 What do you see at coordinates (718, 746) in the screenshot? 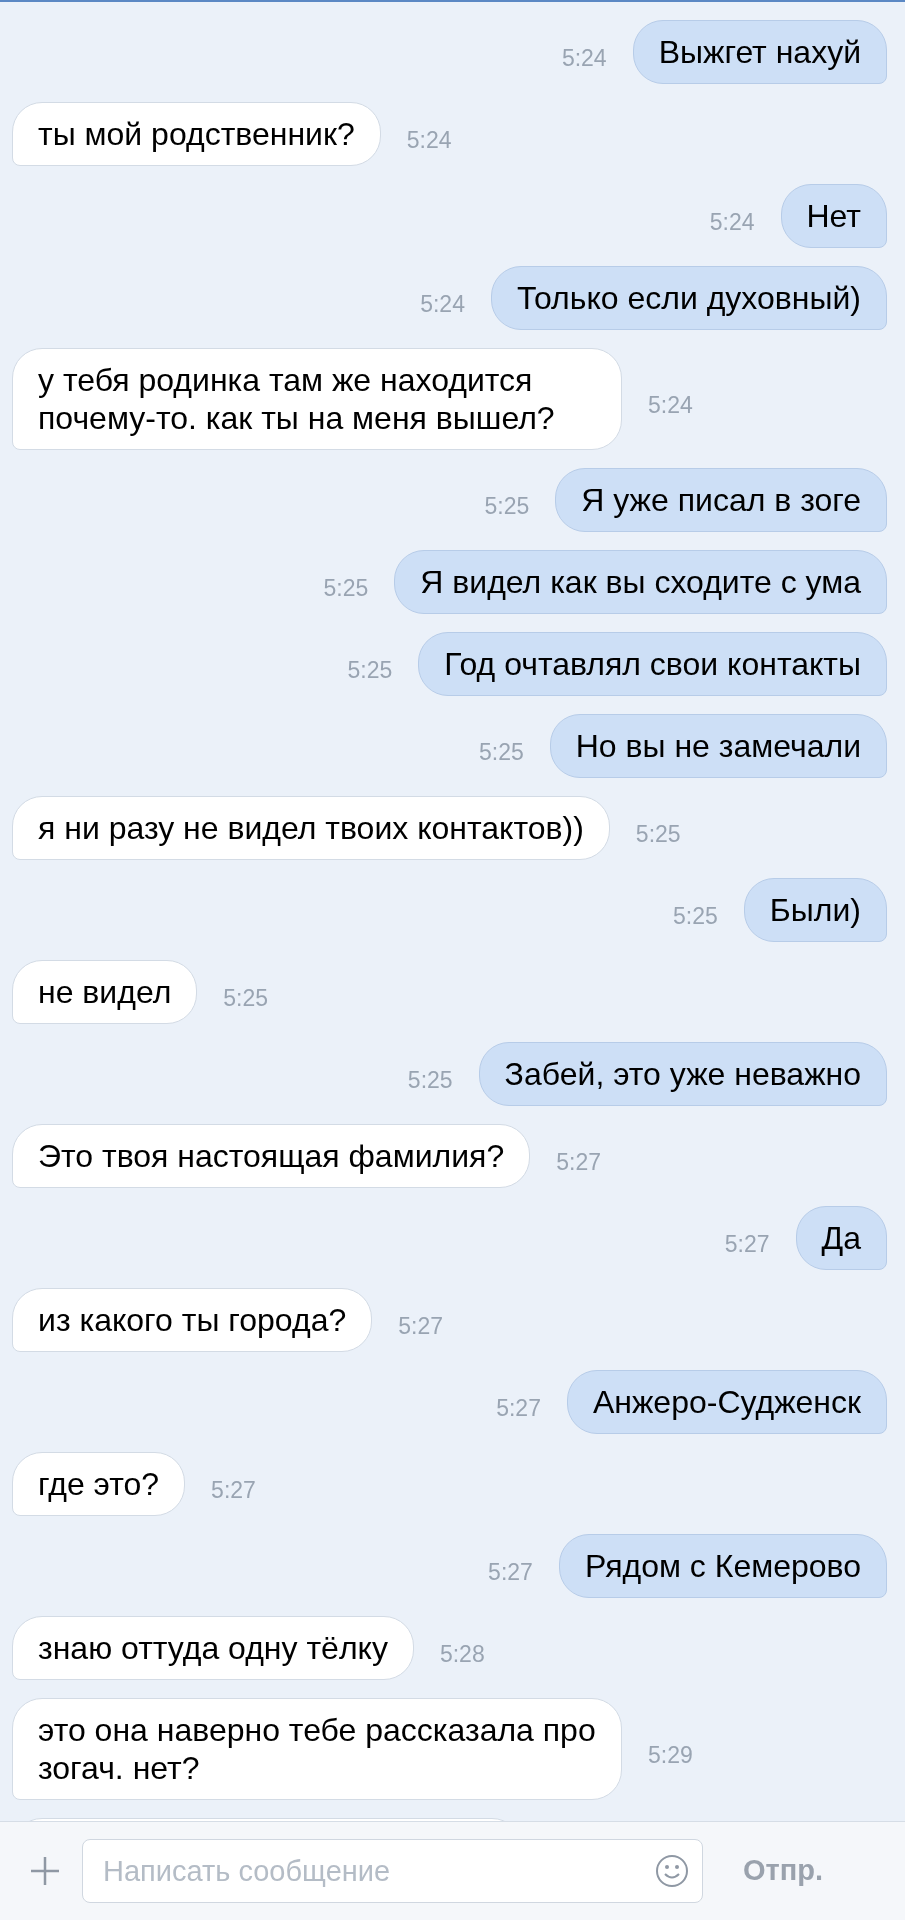
I see `message-bubble: Но вы не замечали` at bounding box center [718, 746].